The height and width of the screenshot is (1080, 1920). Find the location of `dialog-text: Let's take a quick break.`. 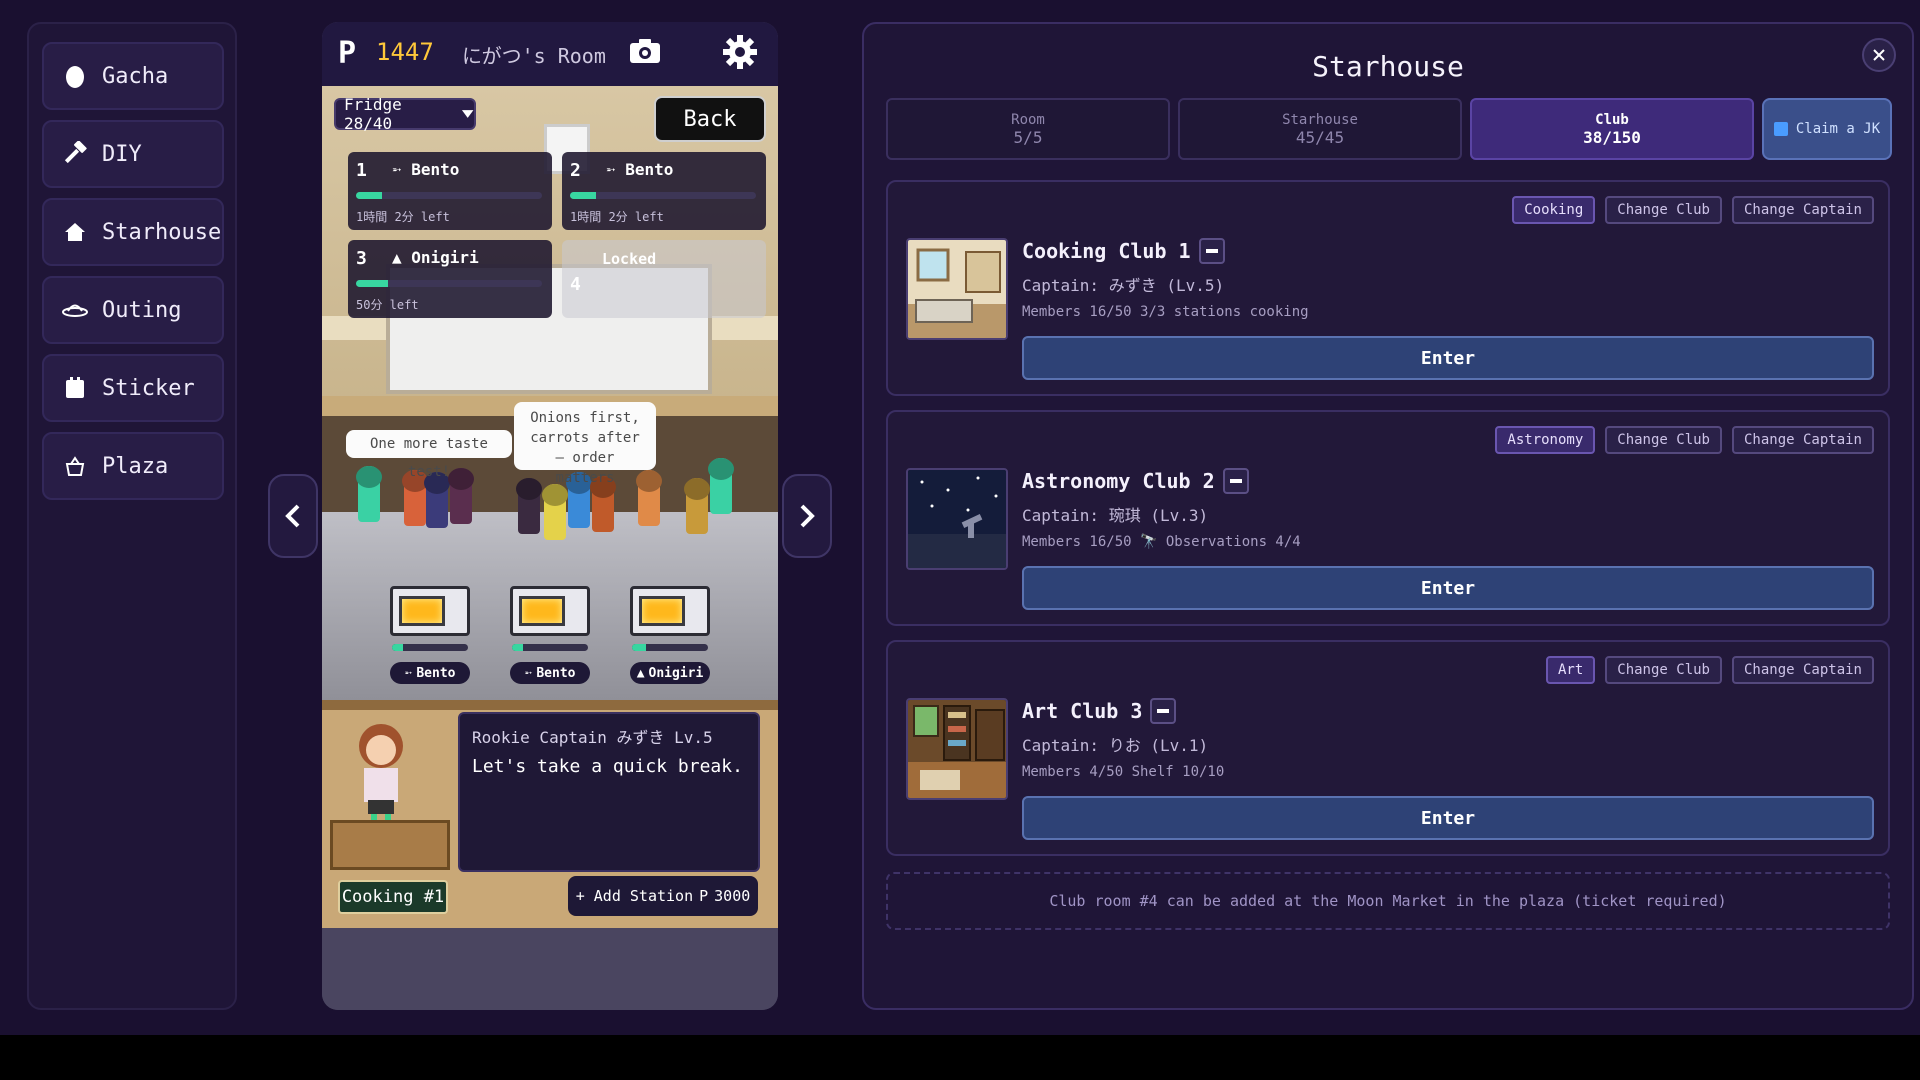

dialog-text: Let's take a quick break. is located at coordinates (607, 766).